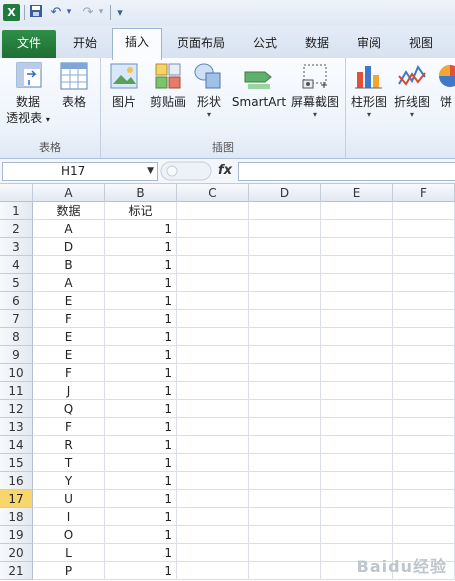 This screenshot has height=581, width=455. I want to click on excel-logo-icon: X, so click(11, 12).